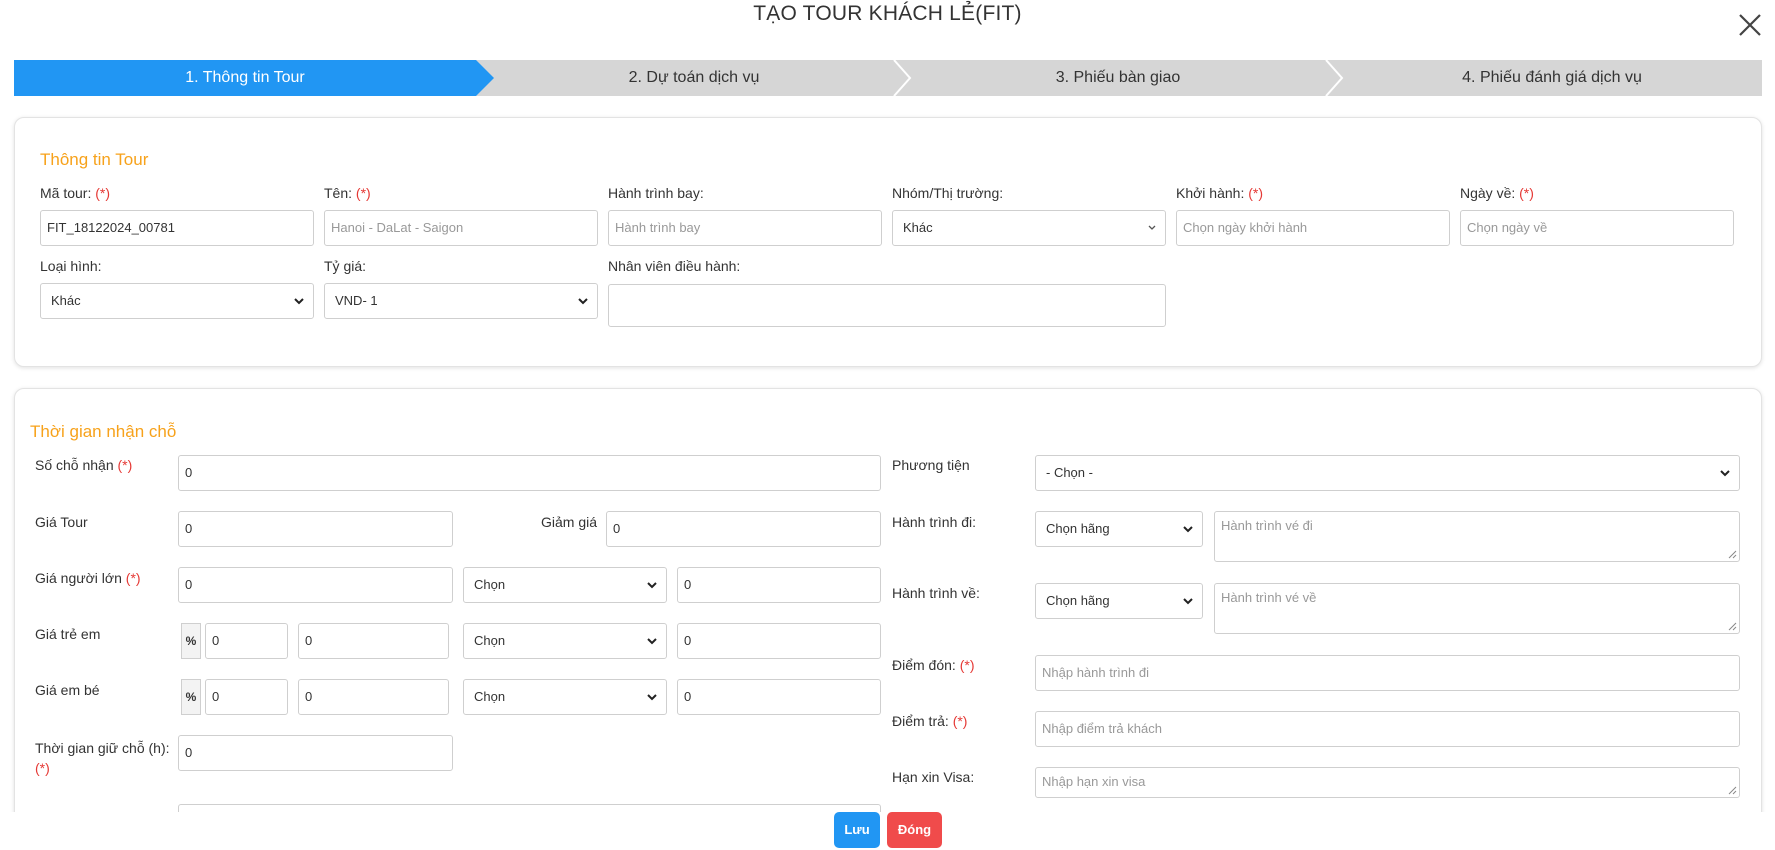  What do you see at coordinates (914, 830) in the screenshot?
I see `close-button: Đóng` at bounding box center [914, 830].